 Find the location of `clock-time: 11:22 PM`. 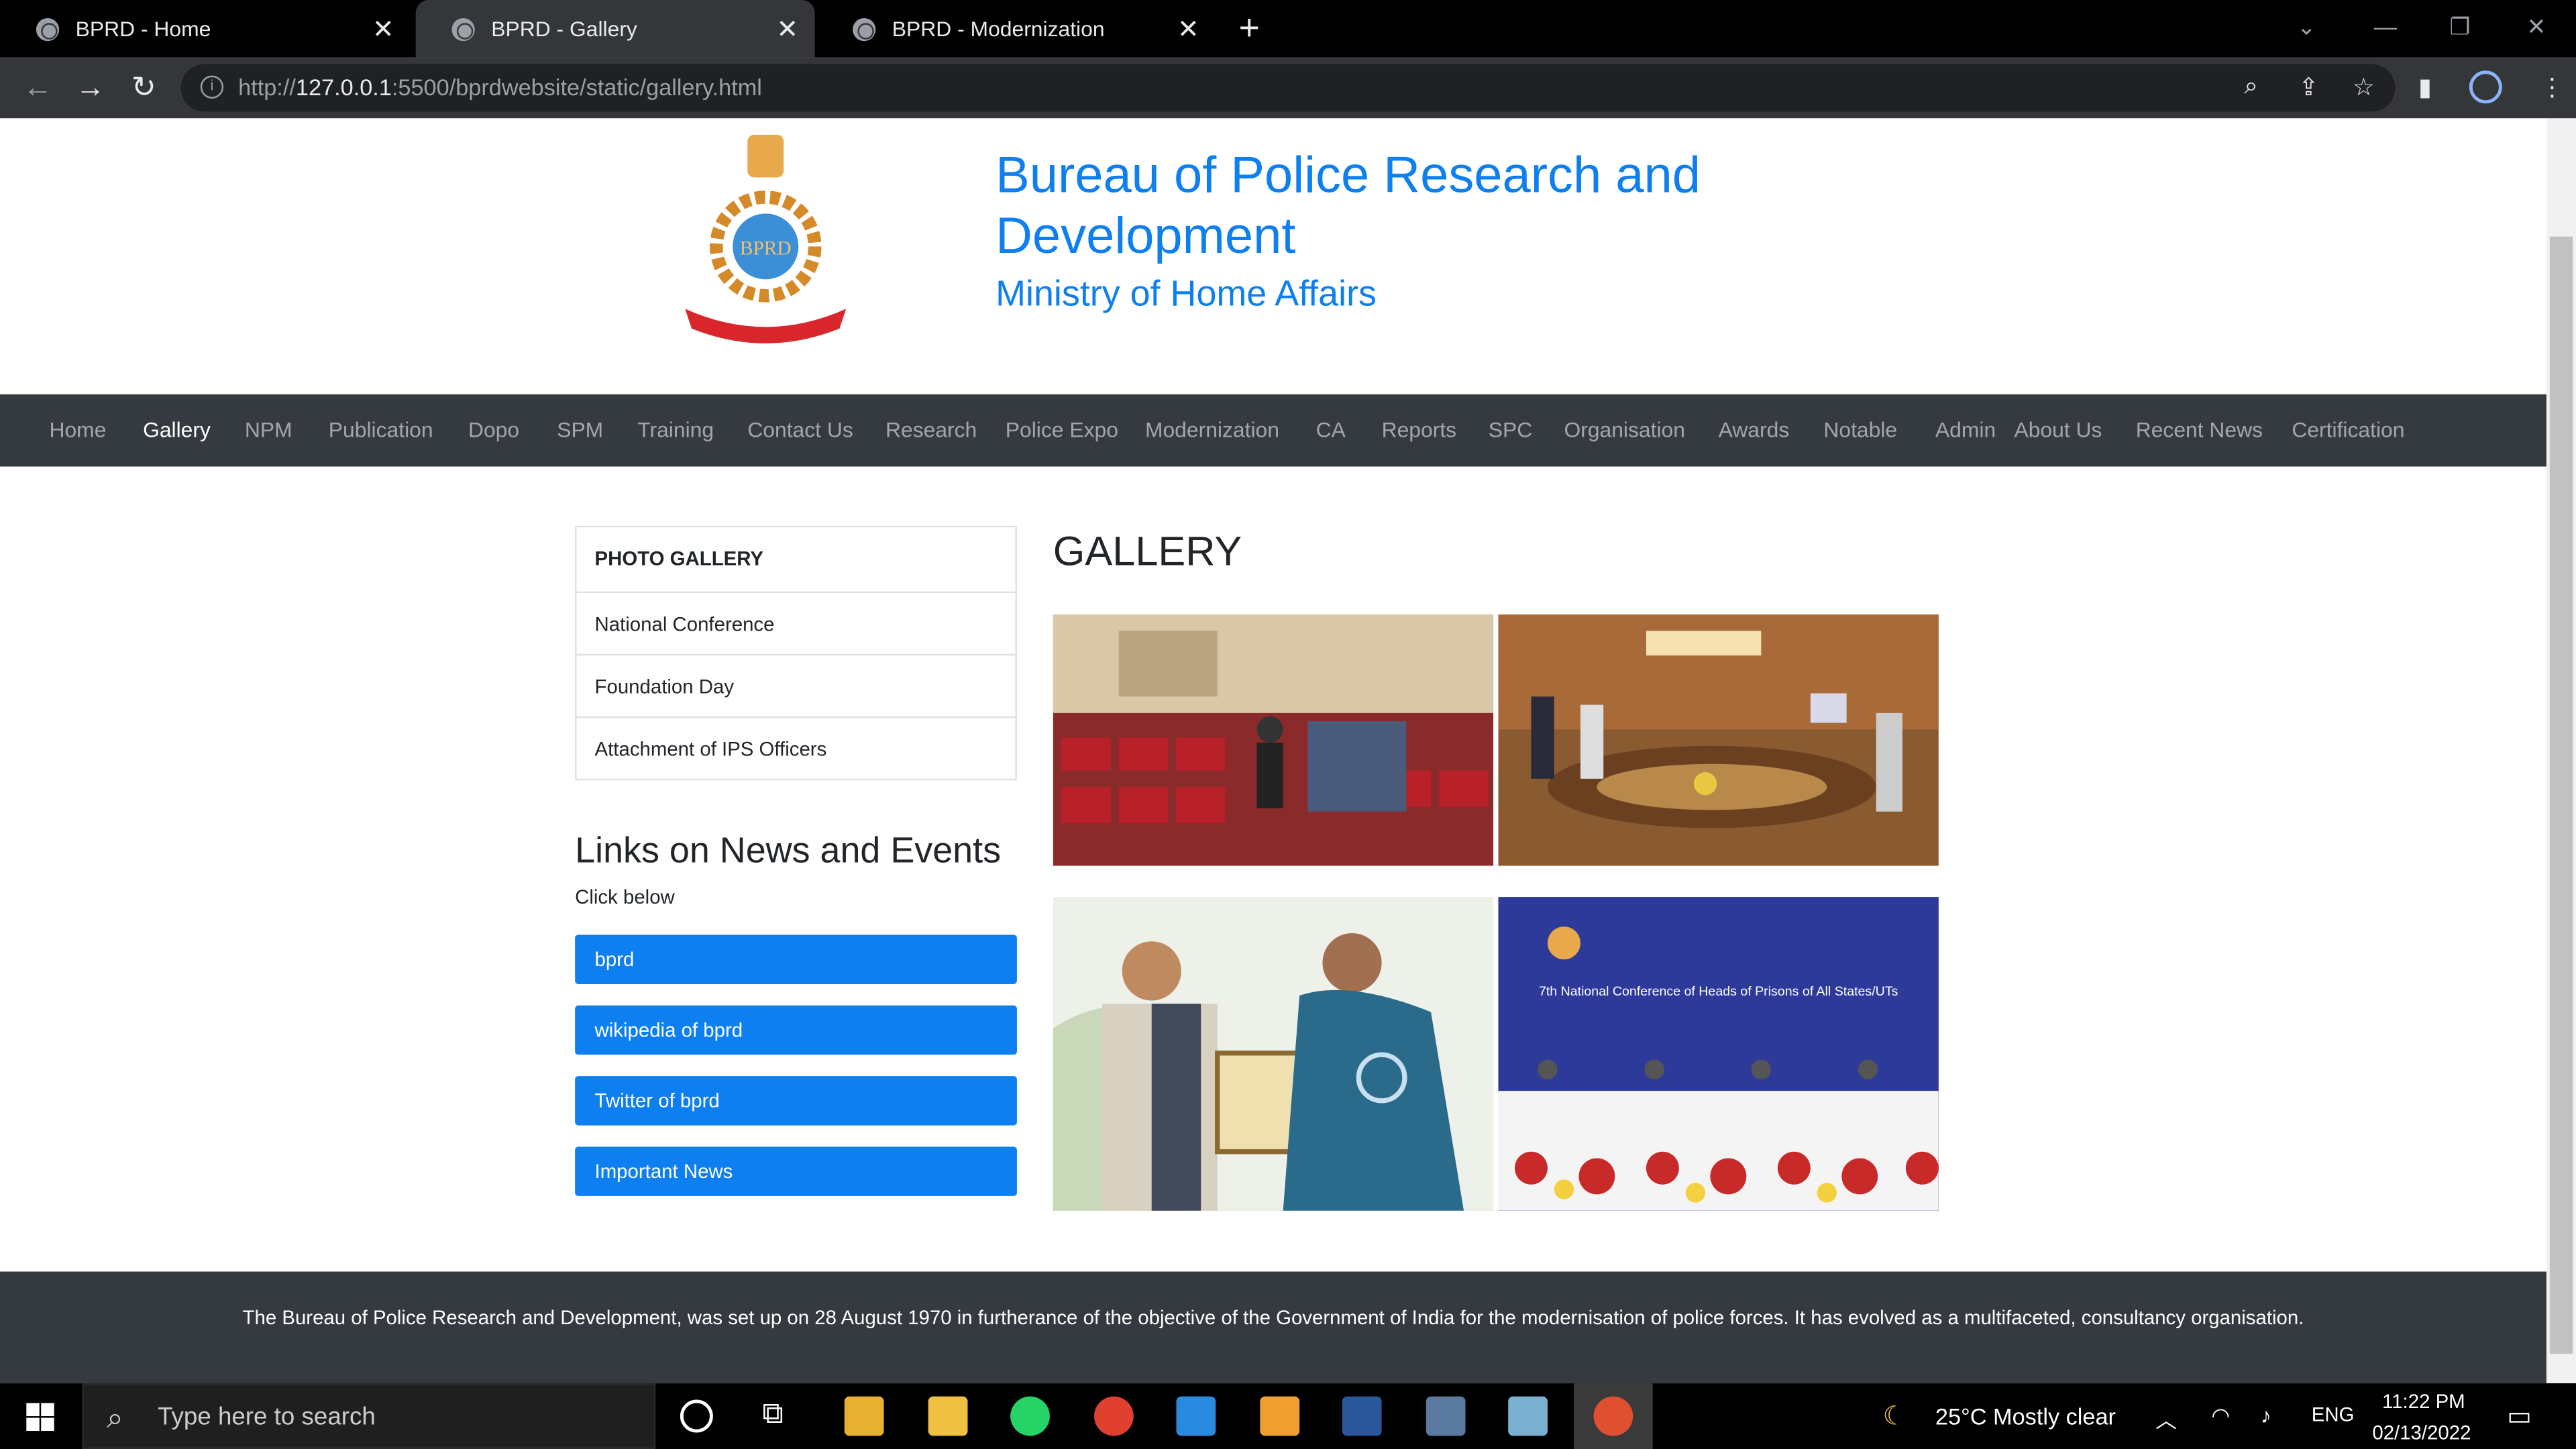

clock-time: 11:22 PM is located at coordinates (2423, 1401).